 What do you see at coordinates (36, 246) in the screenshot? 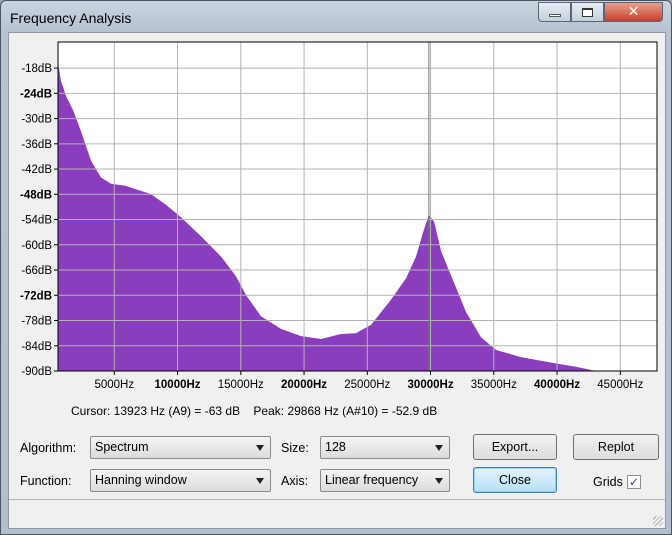
I see `y-tick-label: -60dB` at bounding box center [36, 246].